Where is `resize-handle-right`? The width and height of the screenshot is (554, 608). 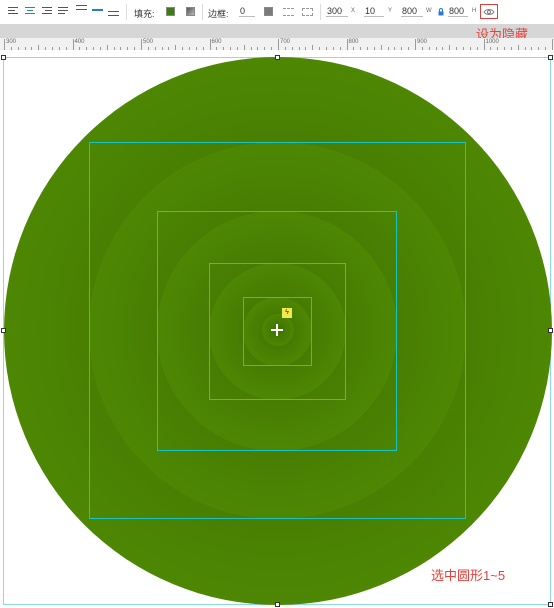 resize-handle-right is located at coordinates (550, 330).